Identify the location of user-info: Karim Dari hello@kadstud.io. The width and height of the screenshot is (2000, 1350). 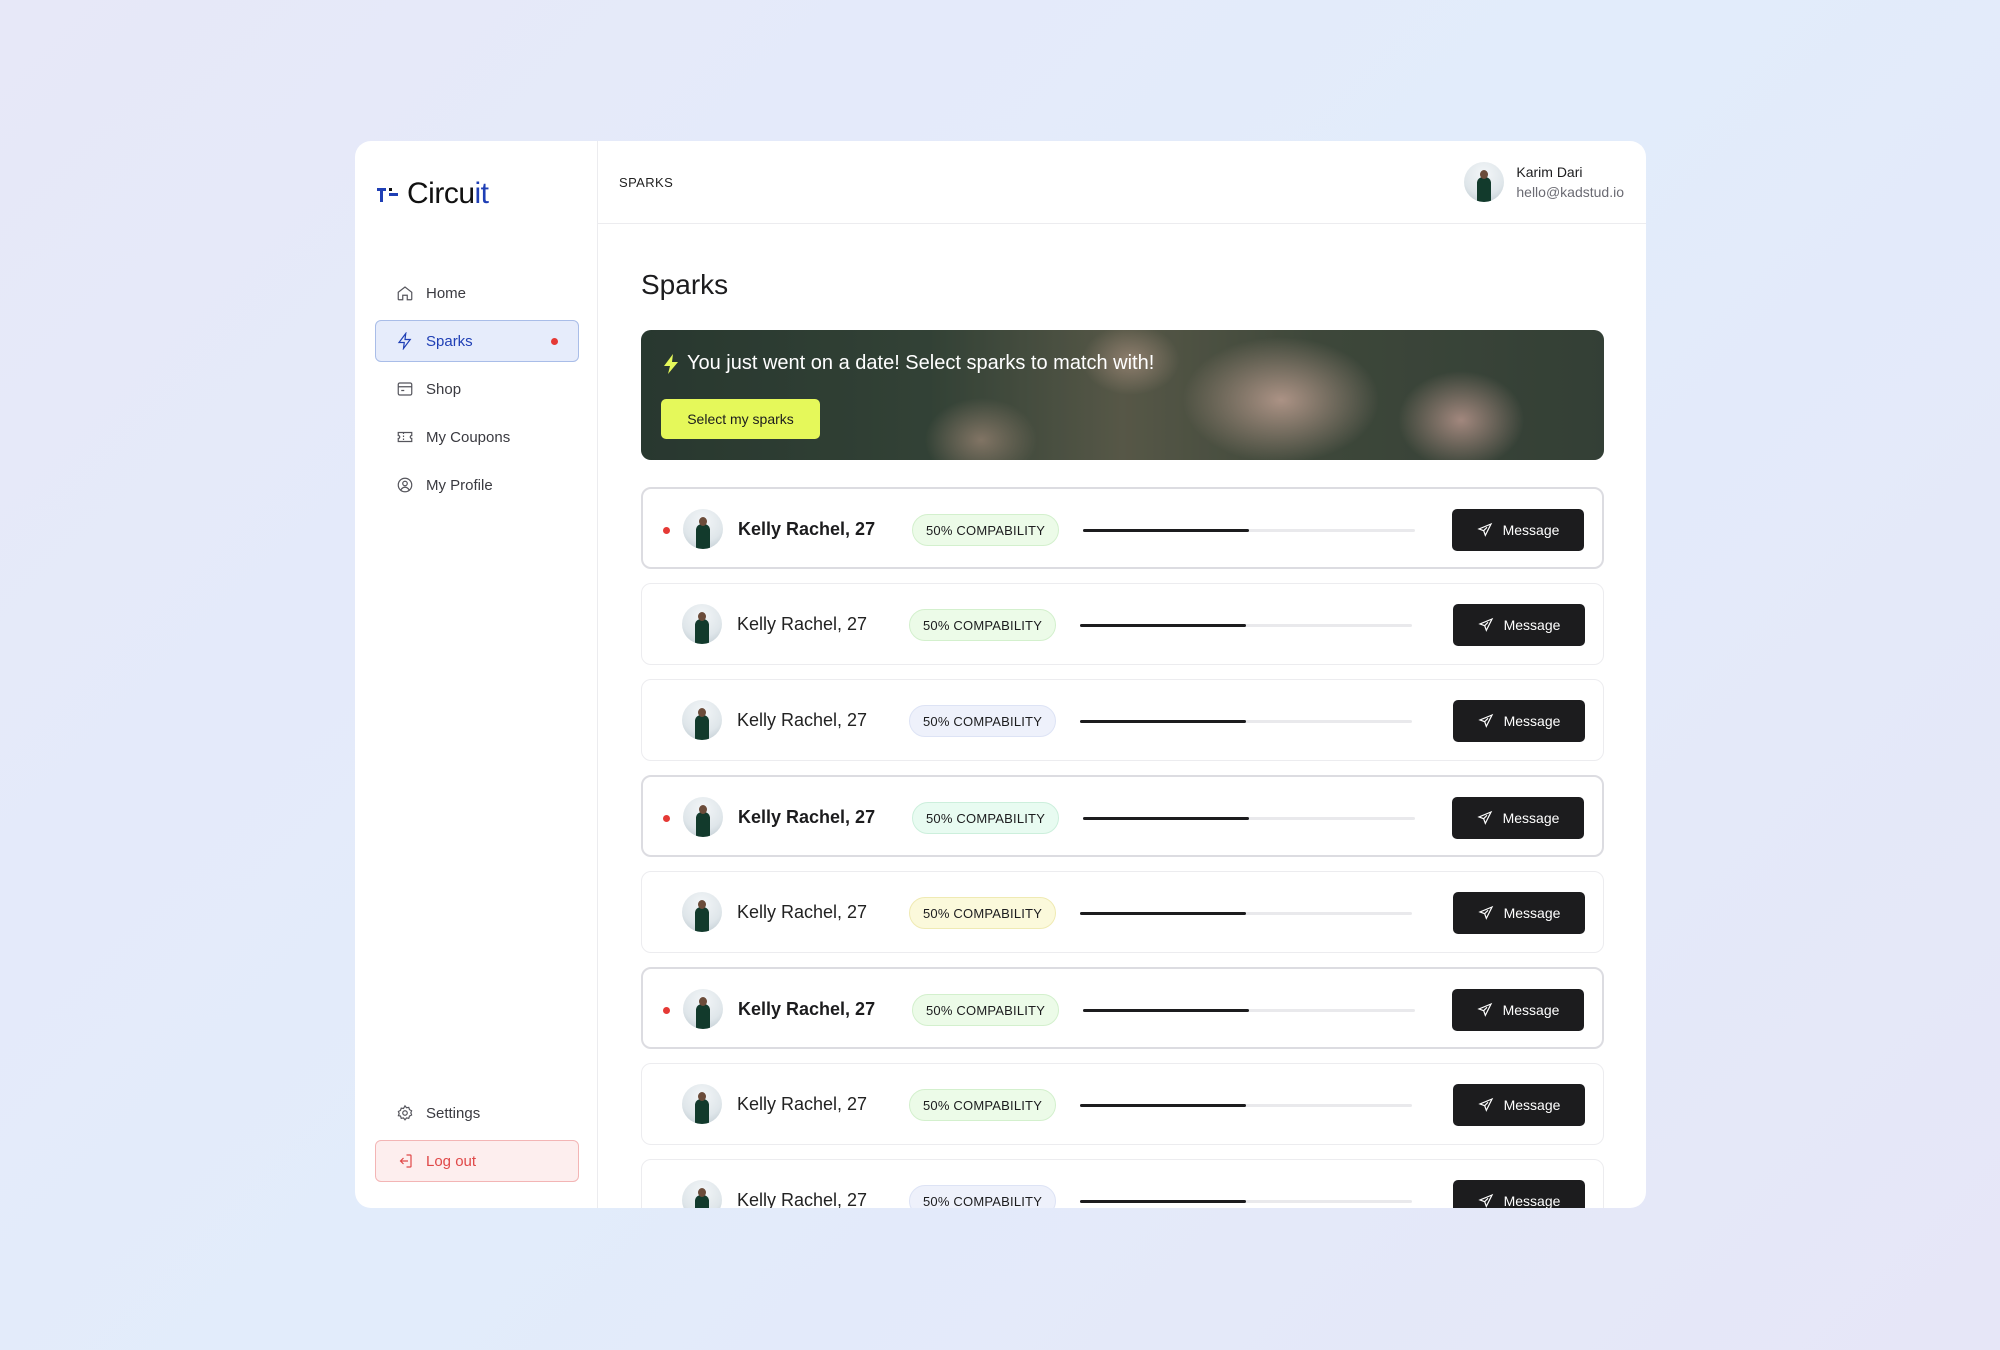
(1570, 182).